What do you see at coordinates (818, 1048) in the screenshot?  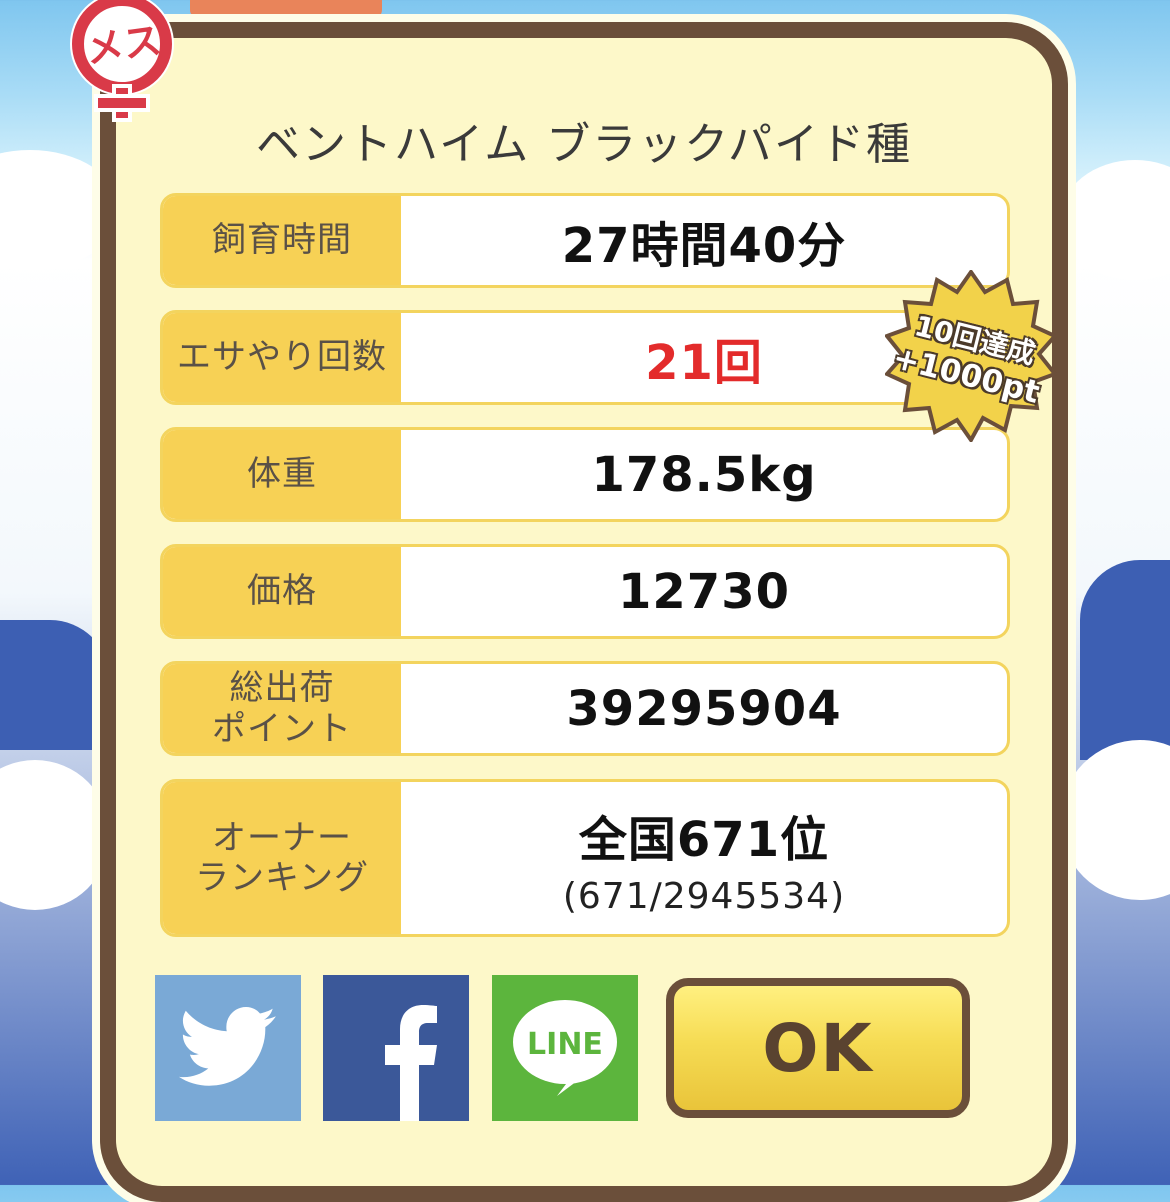 I see `ok-button: OK` at bounding box center [818, 1048].